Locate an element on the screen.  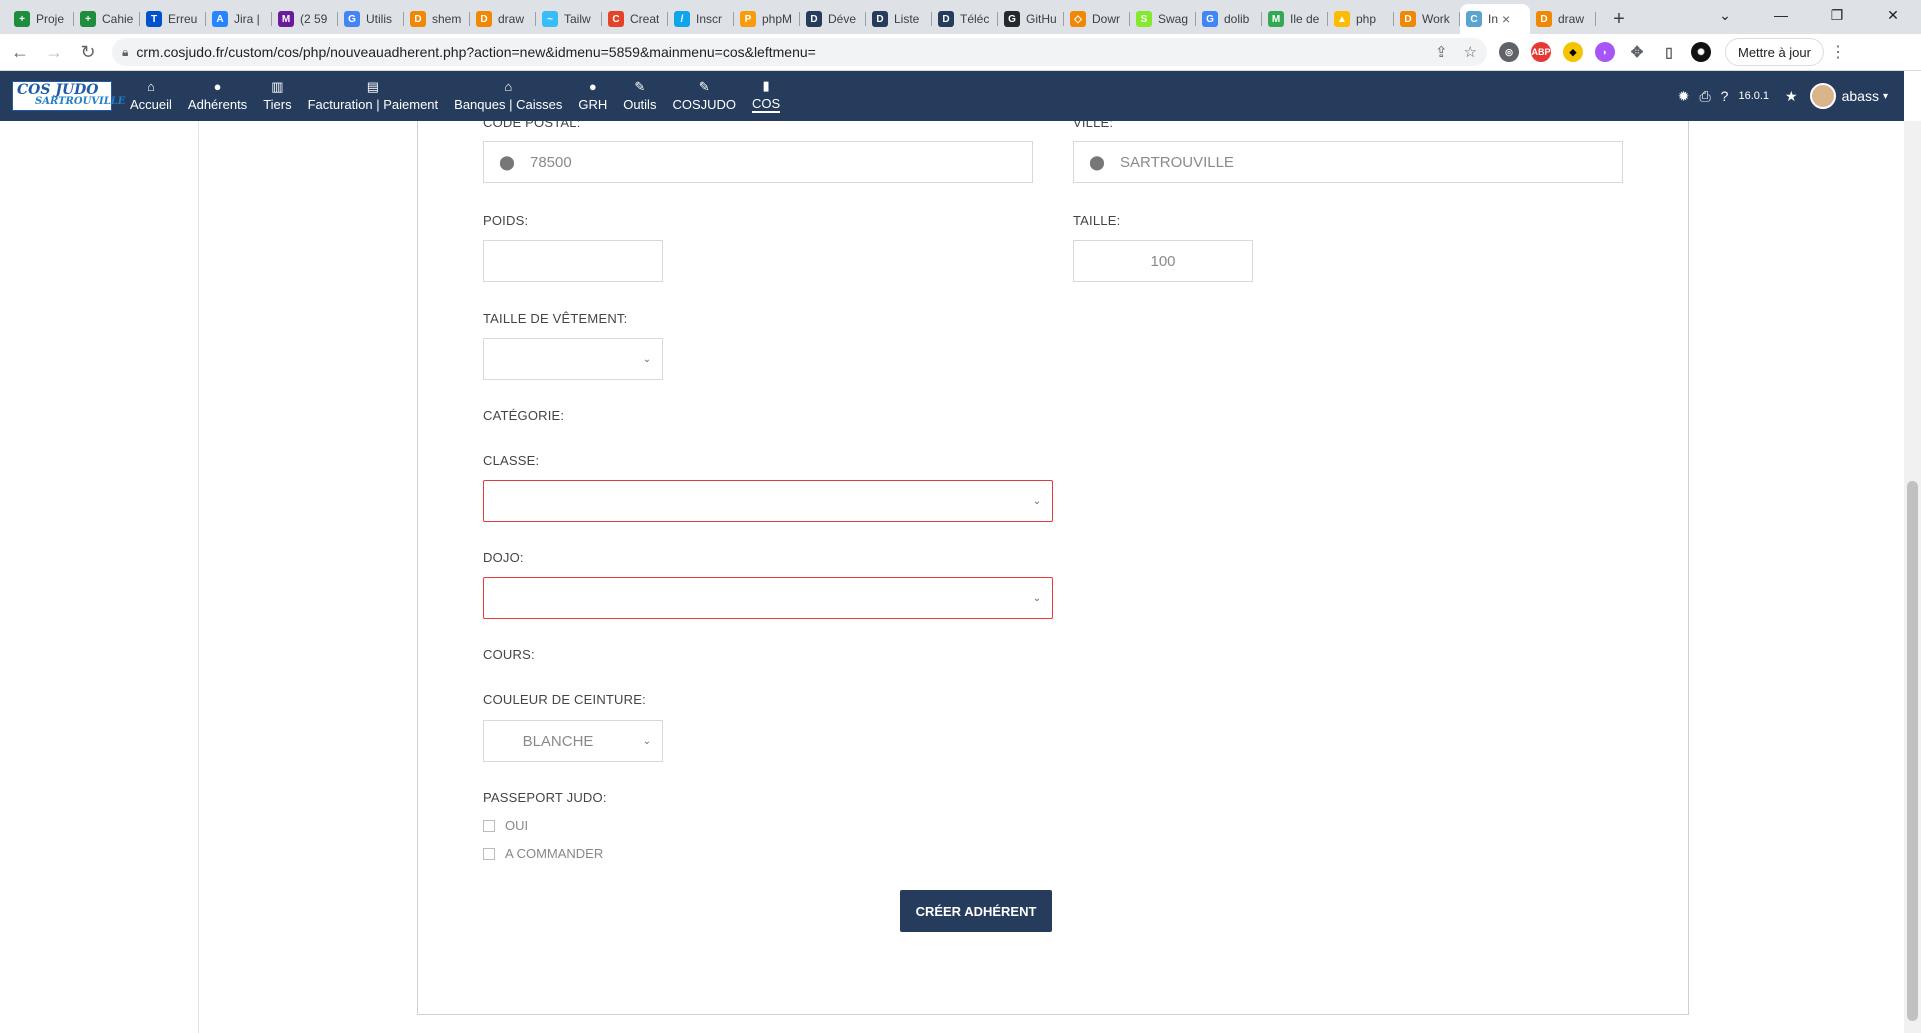
browser-tab: D Work is located at coordinates (1427, 19).